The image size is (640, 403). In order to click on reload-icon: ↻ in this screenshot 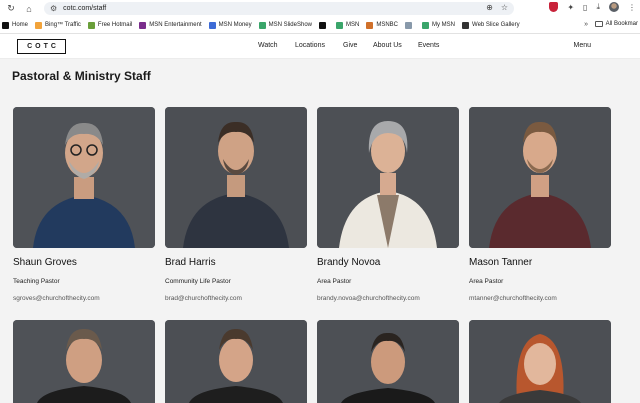, I will do `click(11, 9)`.